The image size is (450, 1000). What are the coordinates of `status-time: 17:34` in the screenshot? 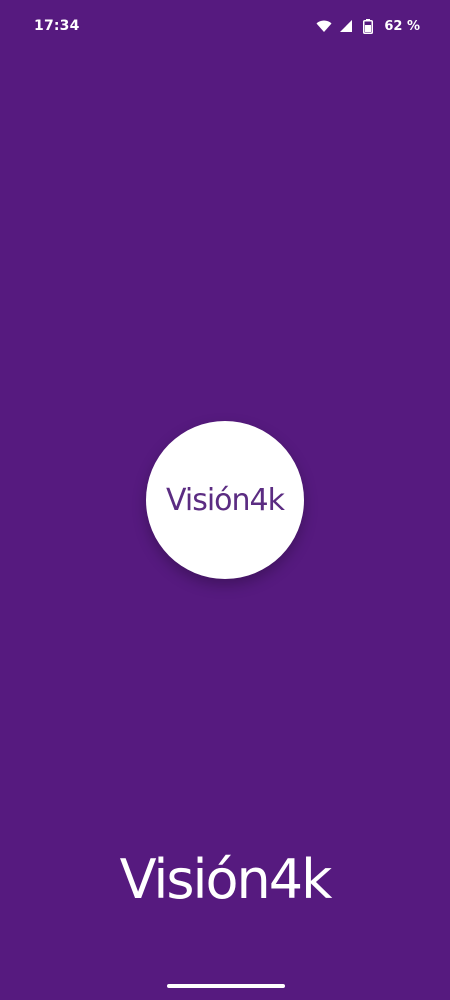 It's located at (57, 26).